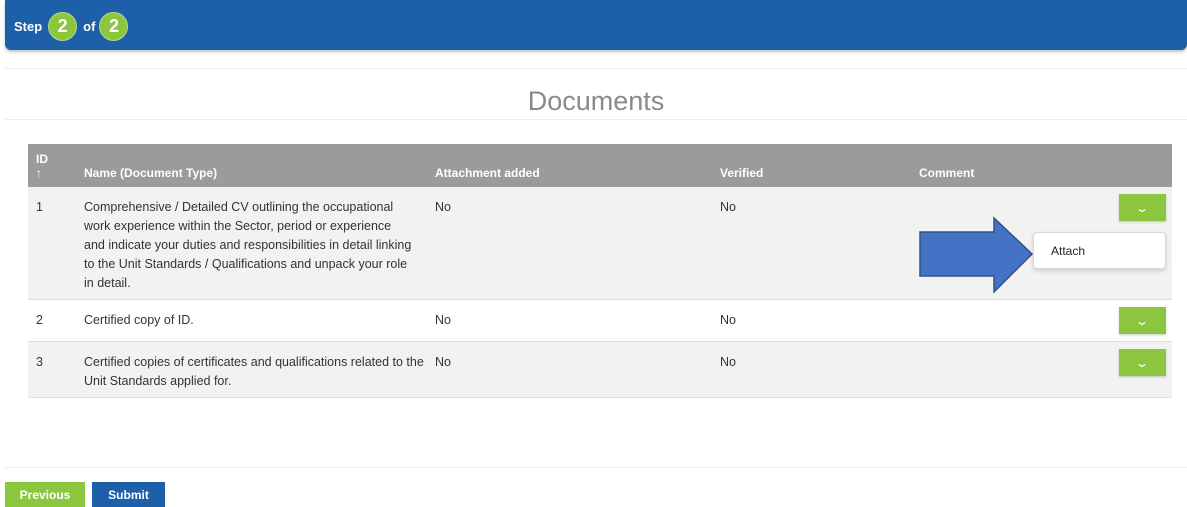  I want to click on page-title: Documents, so click(596, 101).